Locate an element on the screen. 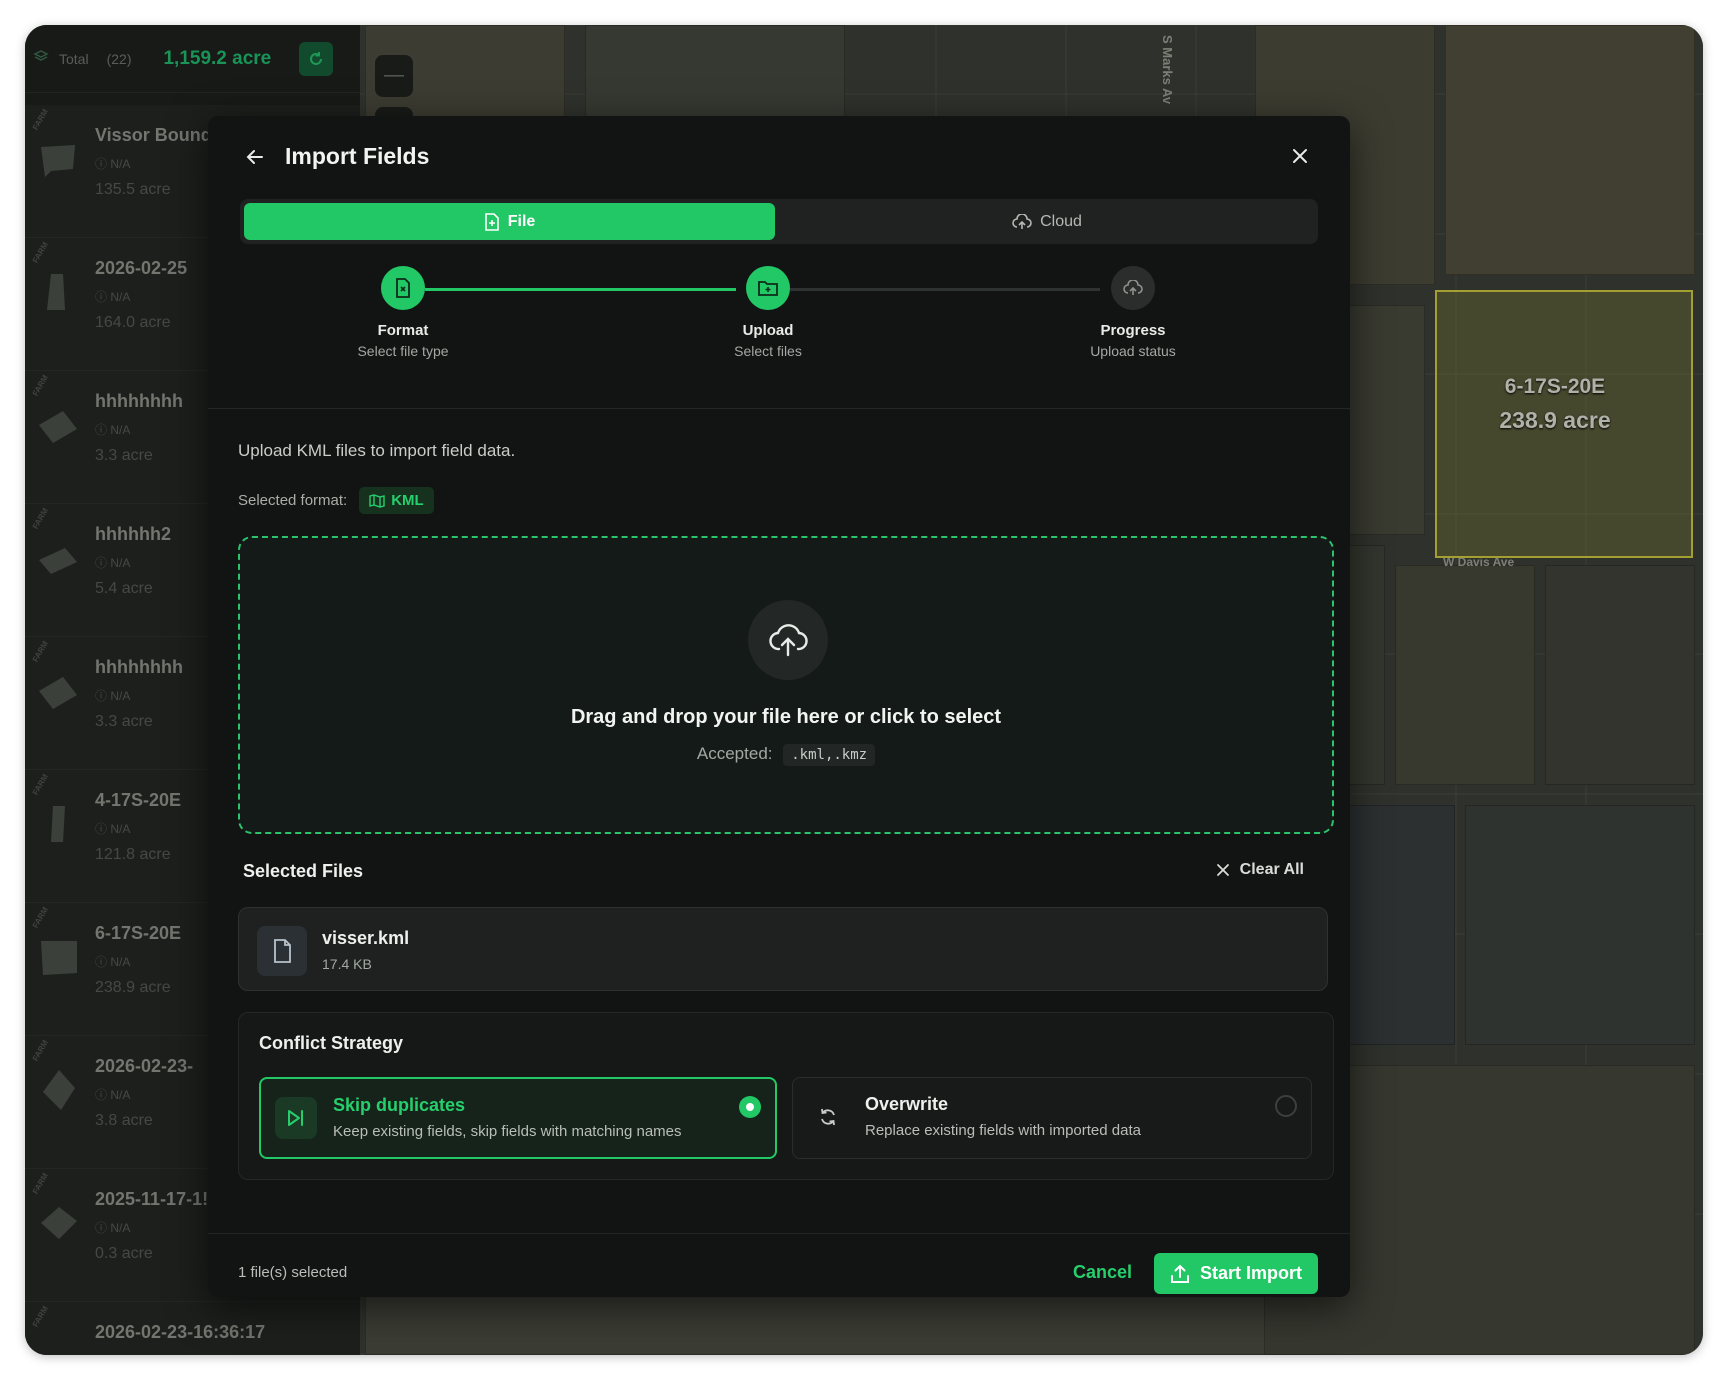 Image resolution: width=1727 pixels, height=1380 pixels. radio-unselected is located at coordinates (1286, 1106).